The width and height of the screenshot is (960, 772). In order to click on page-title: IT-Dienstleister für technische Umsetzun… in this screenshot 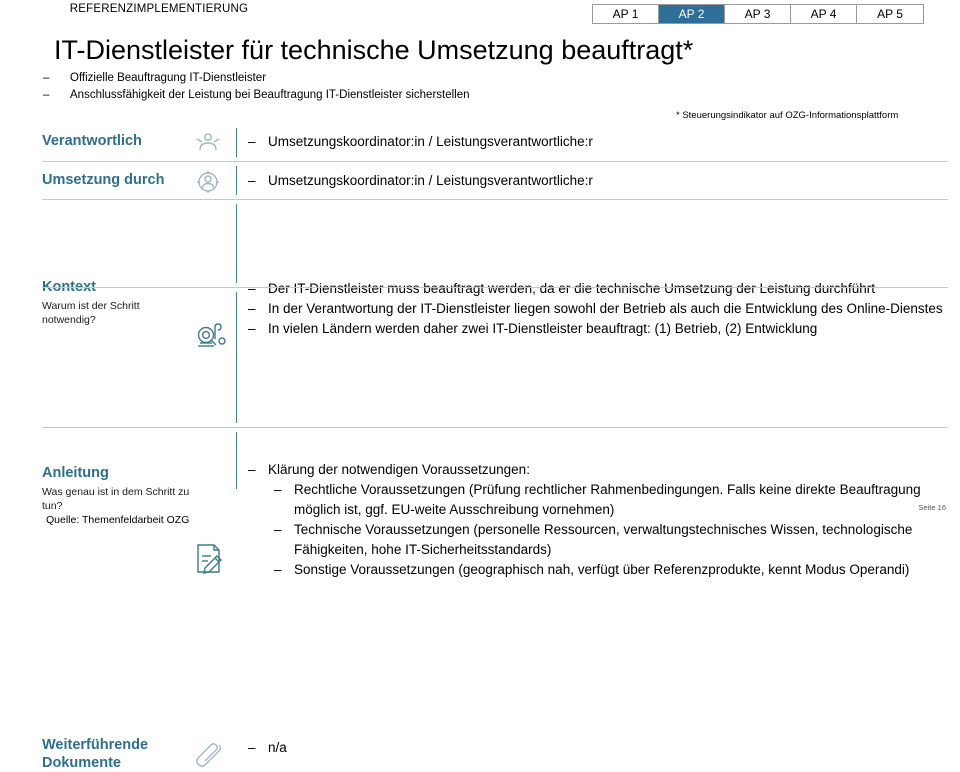, I will do `click(374, 50)`.